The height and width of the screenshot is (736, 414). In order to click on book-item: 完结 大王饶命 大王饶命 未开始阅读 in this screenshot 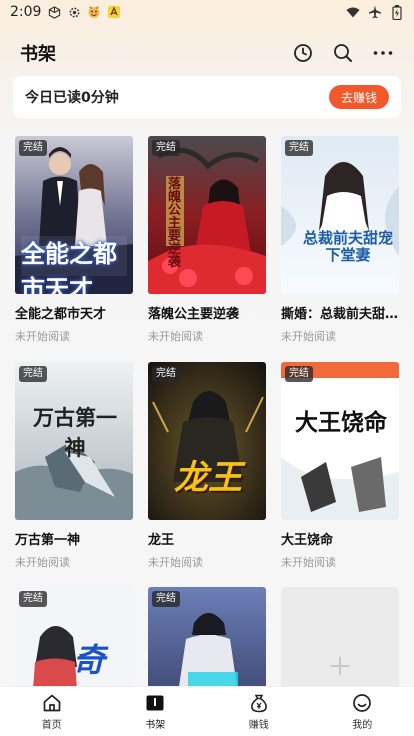, I will do `click(340, 466)`.